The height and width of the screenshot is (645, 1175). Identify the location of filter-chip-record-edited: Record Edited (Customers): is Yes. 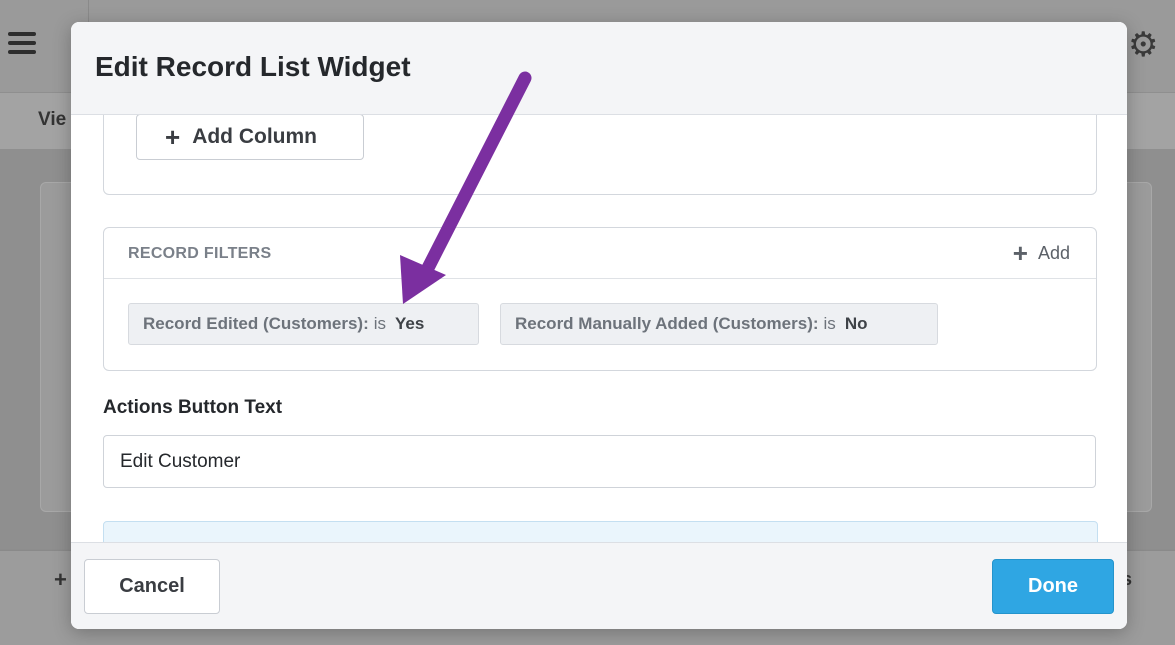
(303, 324).